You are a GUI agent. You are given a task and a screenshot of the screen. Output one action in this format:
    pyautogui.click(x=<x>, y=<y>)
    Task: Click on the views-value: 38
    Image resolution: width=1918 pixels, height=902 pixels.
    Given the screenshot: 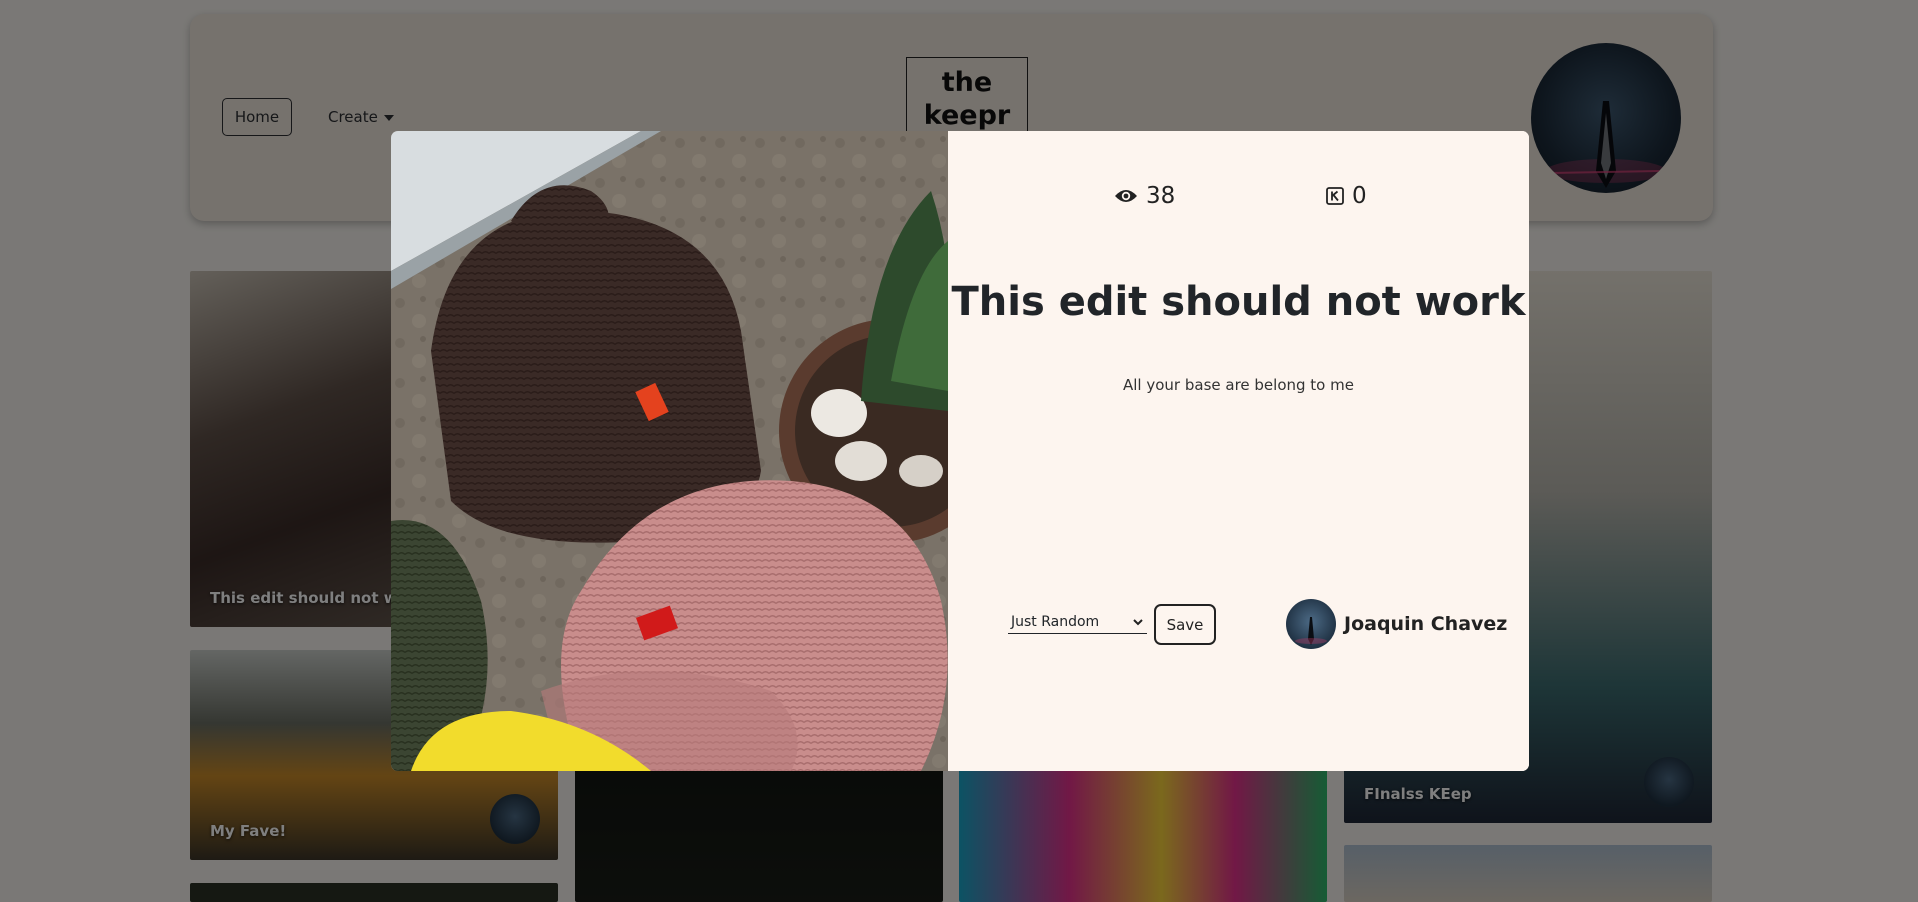 What is the action you would take?
    pyautogui.click(x=1161, y=196)
    